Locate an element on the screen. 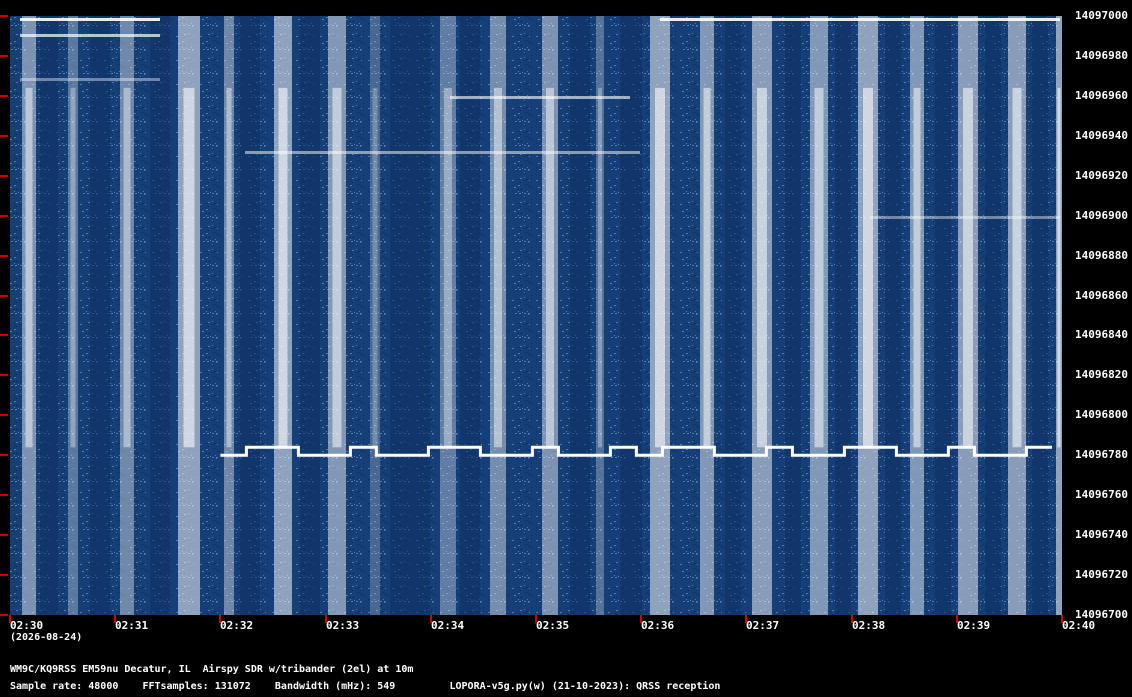  y-tick-label: 14096840 is located at coordinates (1101, 334).